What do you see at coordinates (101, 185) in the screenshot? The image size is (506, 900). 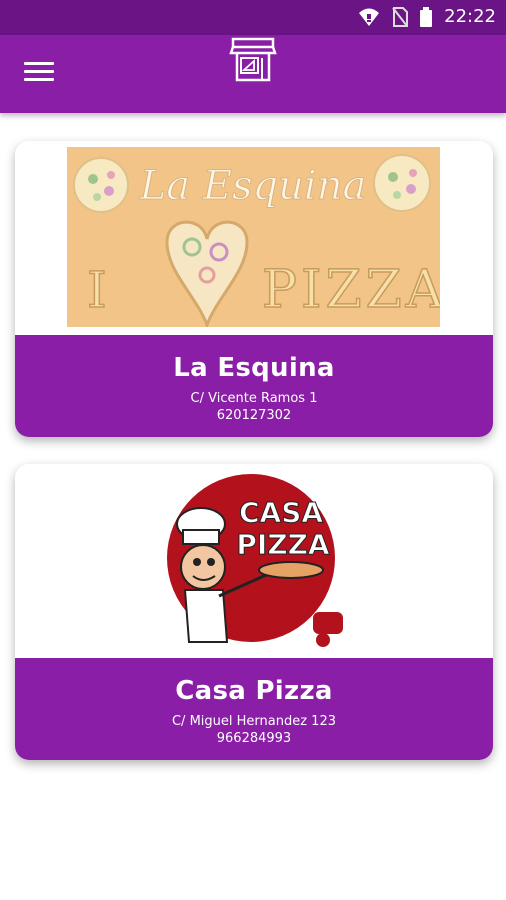 I see `pizza-icon-left` at bounding box center [101, 185].